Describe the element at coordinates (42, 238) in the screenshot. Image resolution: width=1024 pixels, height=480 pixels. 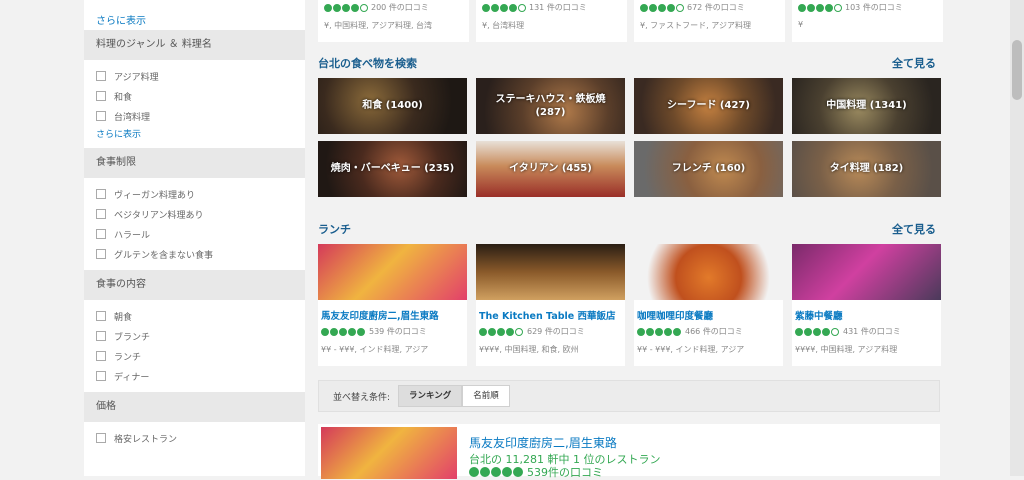
I see `left-gutter` at that location.